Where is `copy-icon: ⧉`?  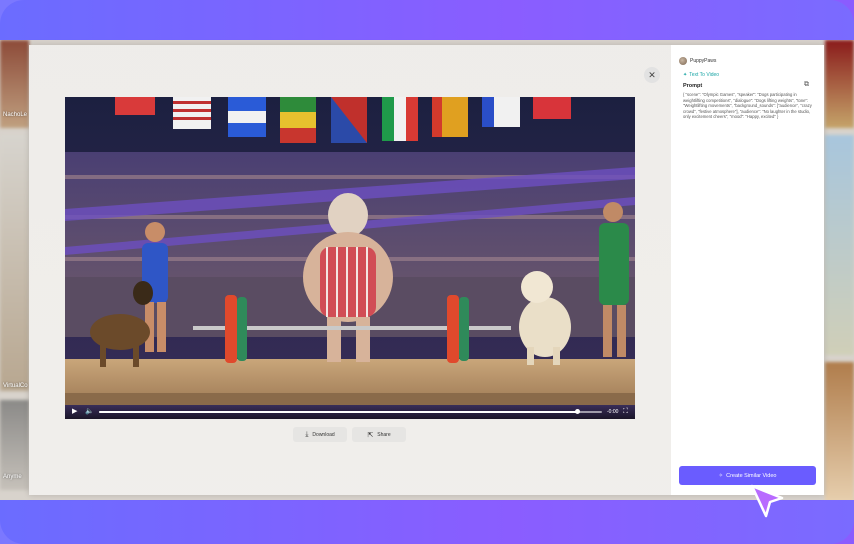 copy-icon: ⧉ is located at coordinates (806, 85).